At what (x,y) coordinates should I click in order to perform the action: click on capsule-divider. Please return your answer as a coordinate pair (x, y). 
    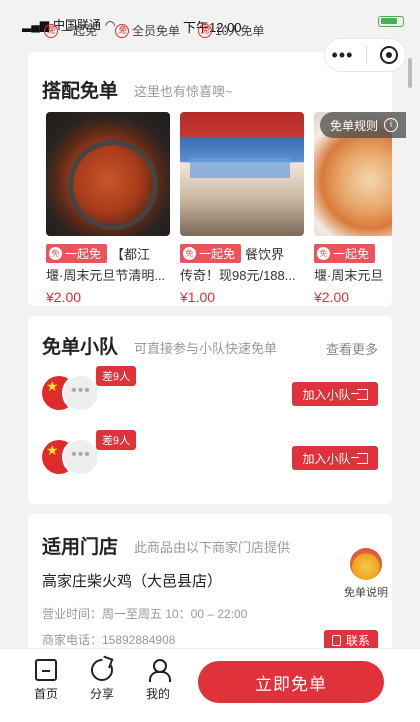
    Looking at the image, I should click on (367, 55).